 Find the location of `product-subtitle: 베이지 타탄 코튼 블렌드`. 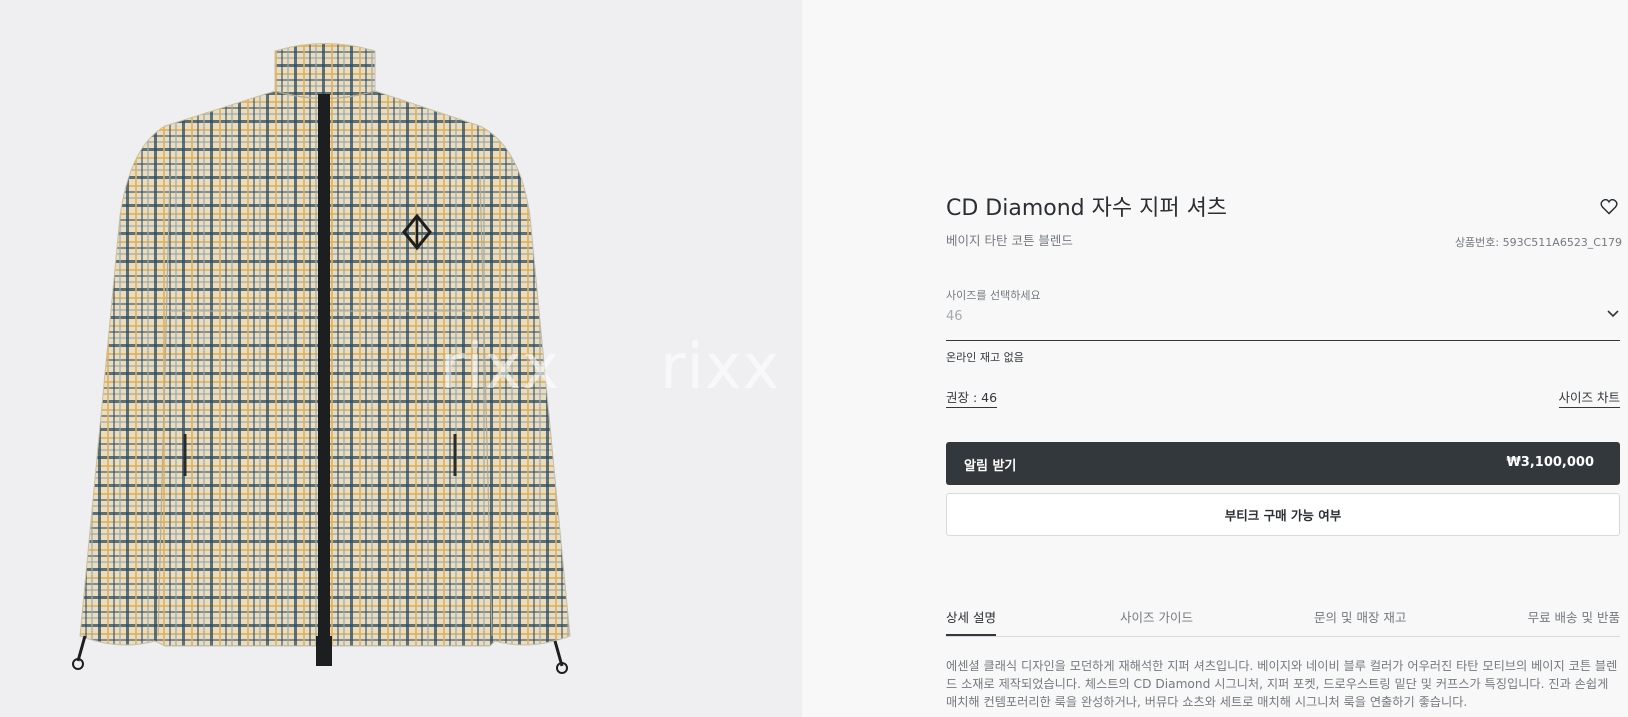

product-subtitle: 베이지 타탄 코튼 블렌드 is located at coordinates (1009, 240).